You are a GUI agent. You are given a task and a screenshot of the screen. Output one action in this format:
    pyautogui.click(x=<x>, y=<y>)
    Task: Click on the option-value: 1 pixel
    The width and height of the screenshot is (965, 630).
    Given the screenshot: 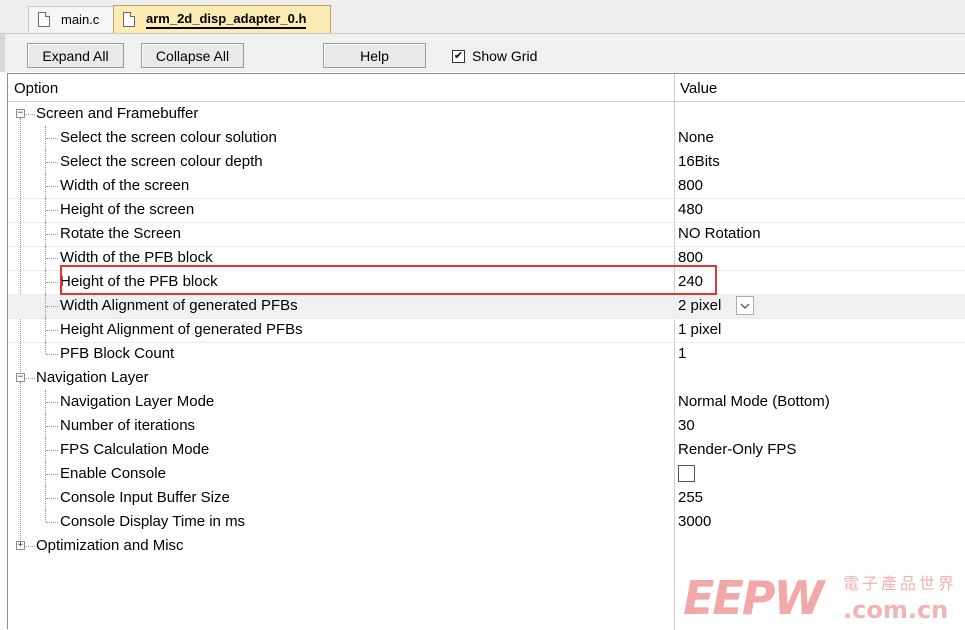 What is the action you would take?
    pyautogui.click(x=699, y=329)
    